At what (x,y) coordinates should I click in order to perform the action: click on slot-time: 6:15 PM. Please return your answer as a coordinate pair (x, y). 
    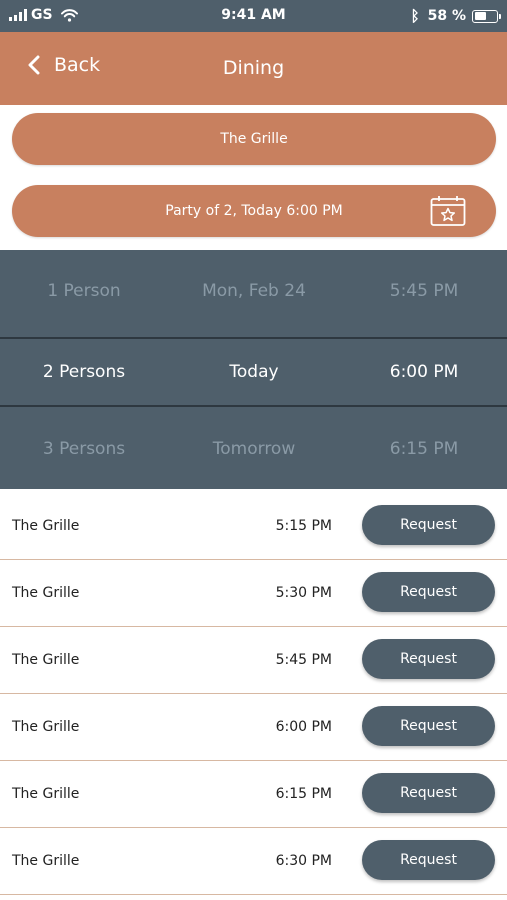
    Looking at the image, I should click on (303, 794).